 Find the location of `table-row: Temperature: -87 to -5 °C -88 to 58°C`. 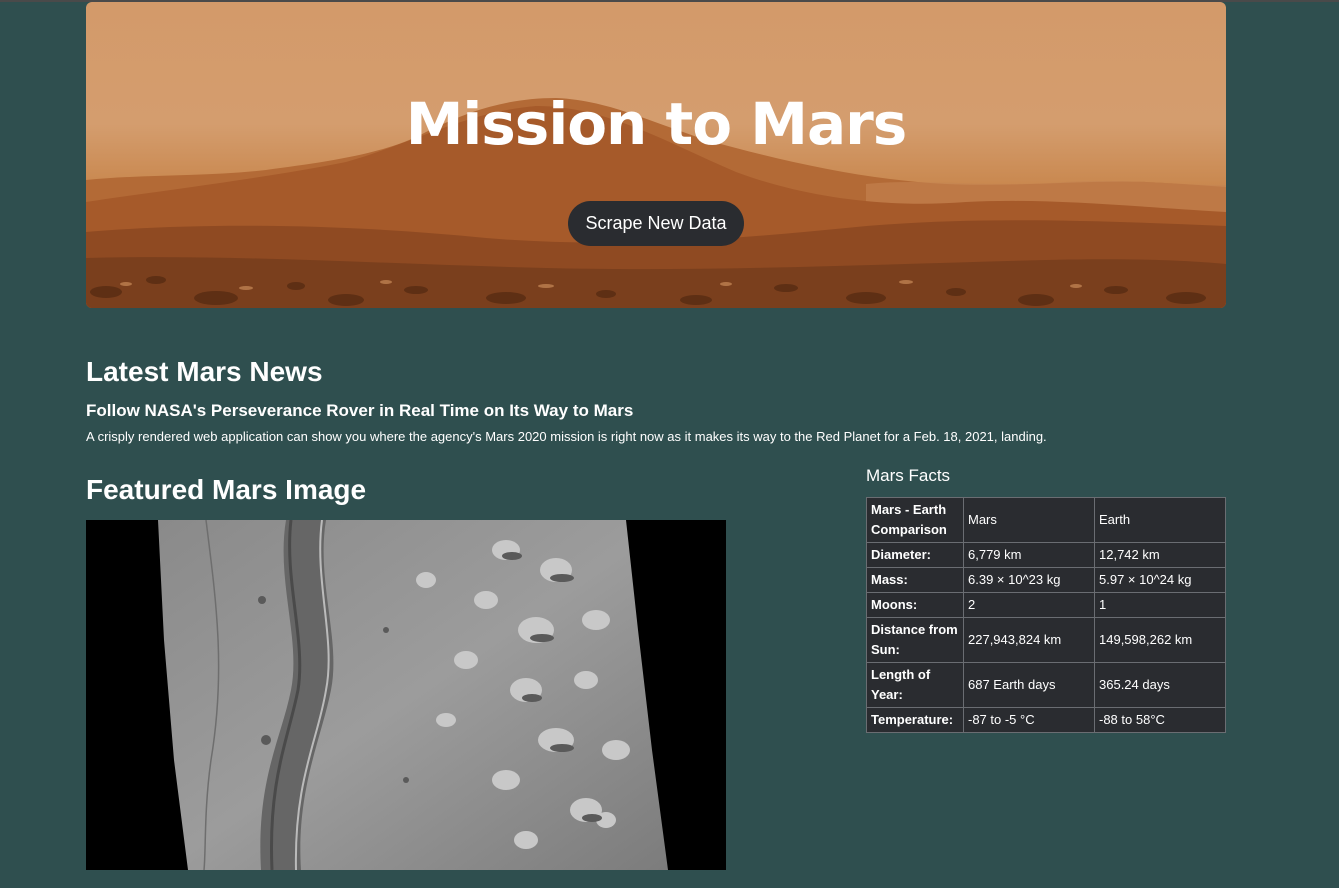

table-row: Temperature: -87 to -5 °C -88 to 58°C is located at coordinates (1046, 720).